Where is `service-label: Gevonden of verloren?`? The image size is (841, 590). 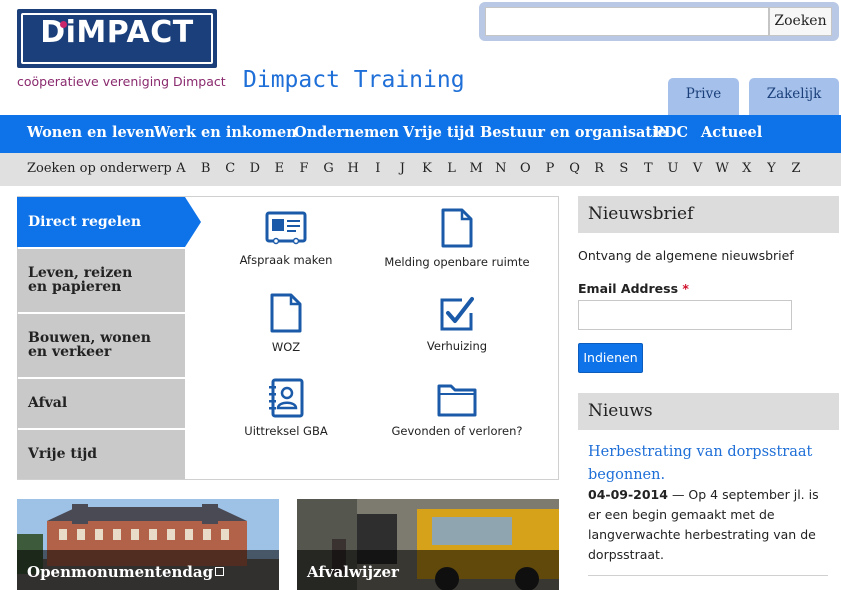 service-label: Gevonden of verloren? is located at coordinates (457, 431).